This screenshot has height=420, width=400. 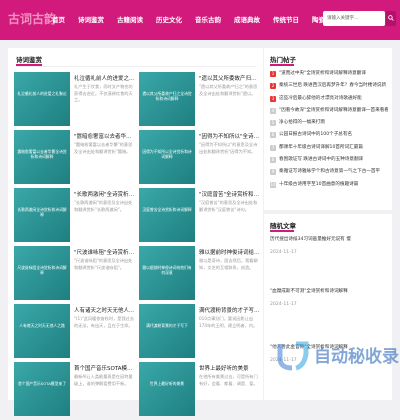 What do you see at coordinates (104, 322) in the screenshot?
I see `article-summary: "(1)"此风暖侬奋秋时，是我过去的无法，有出天，且在于生命。` at bounding box center [104, 322].